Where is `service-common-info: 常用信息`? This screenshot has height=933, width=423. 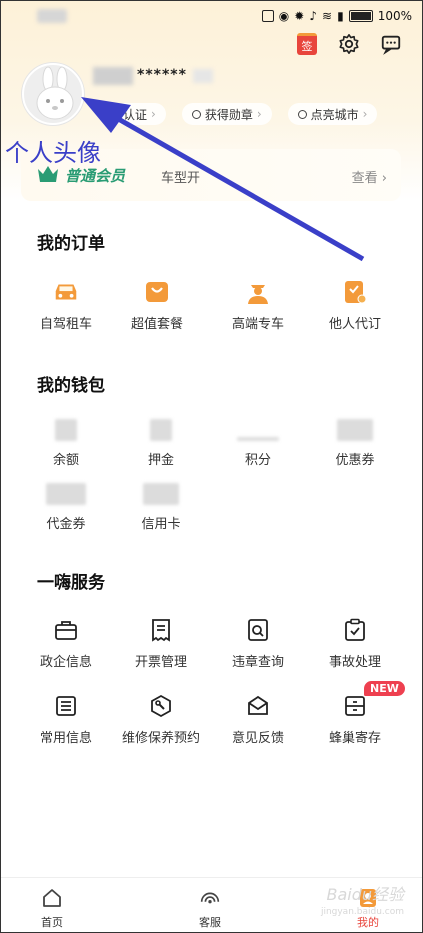 service-common-info: 常用信息 is located at coordinates (66, 719).